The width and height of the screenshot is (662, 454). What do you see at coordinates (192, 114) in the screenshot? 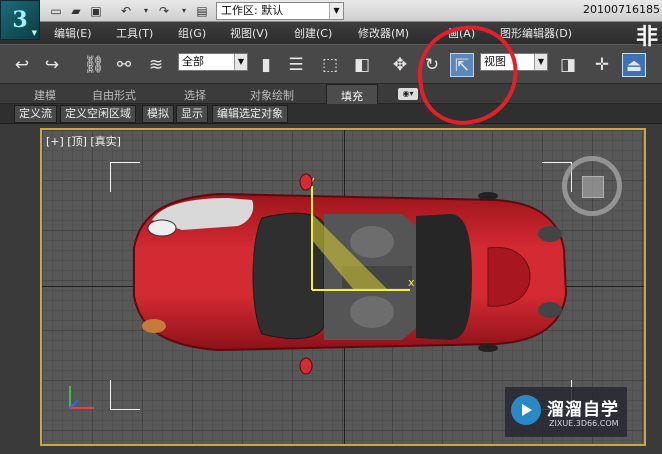
I see `display-button: 显示` at bounding box center [192, 114].